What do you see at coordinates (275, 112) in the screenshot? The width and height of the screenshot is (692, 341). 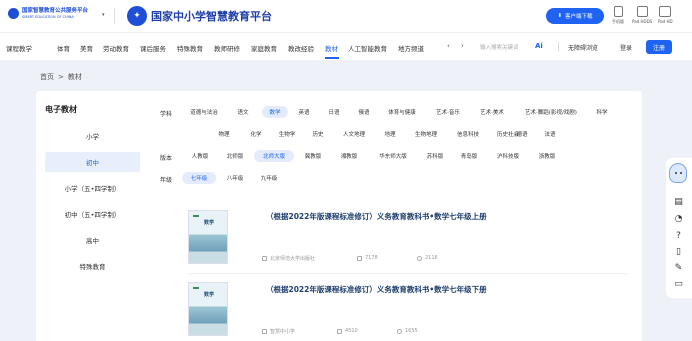 I see `subject-chip-active: 数学` at bounding box center [275, 112].